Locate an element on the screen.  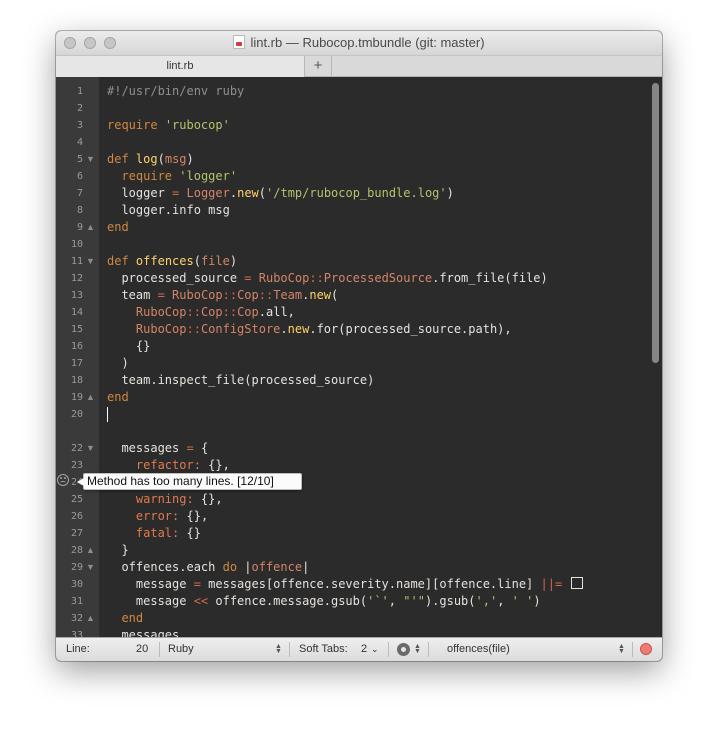
symbol-popup: offences(file) is located at coordinates (478, 649).